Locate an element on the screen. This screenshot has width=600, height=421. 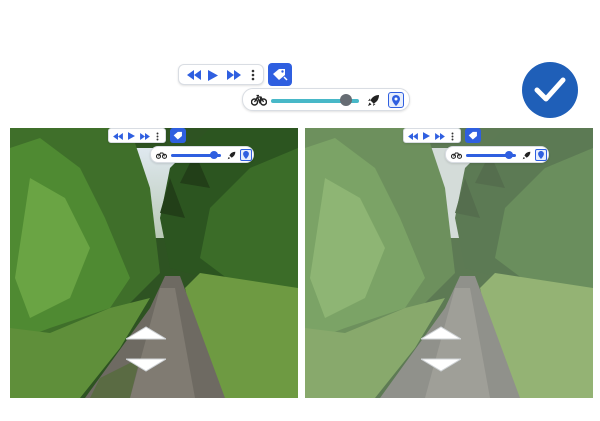
playback-controls is located at coordinates (221, 74).